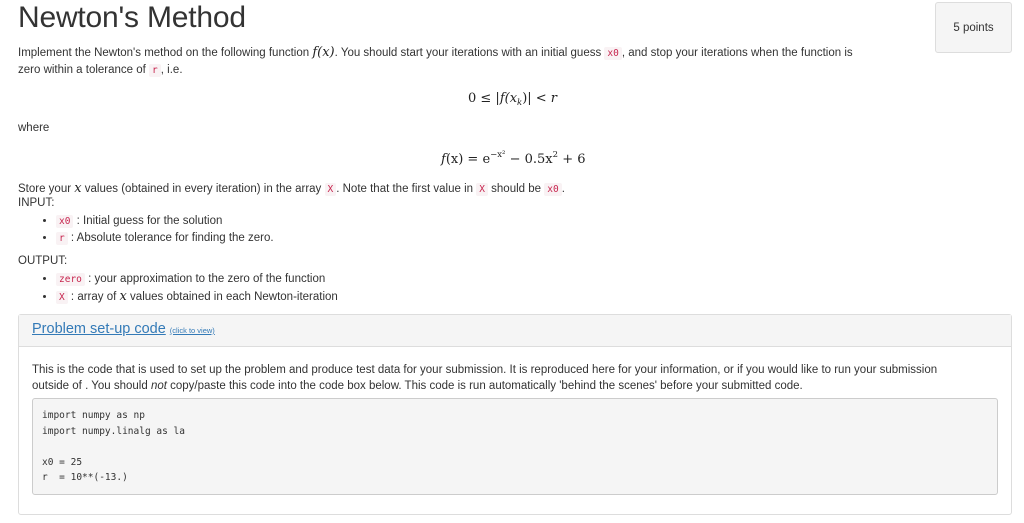  I want to click on store-text: . Note that the first value in, so click(406, 189).